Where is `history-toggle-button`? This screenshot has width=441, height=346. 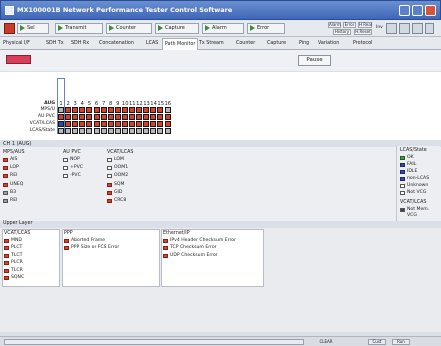 history-toggle-button is located at coordinates (18, 59).